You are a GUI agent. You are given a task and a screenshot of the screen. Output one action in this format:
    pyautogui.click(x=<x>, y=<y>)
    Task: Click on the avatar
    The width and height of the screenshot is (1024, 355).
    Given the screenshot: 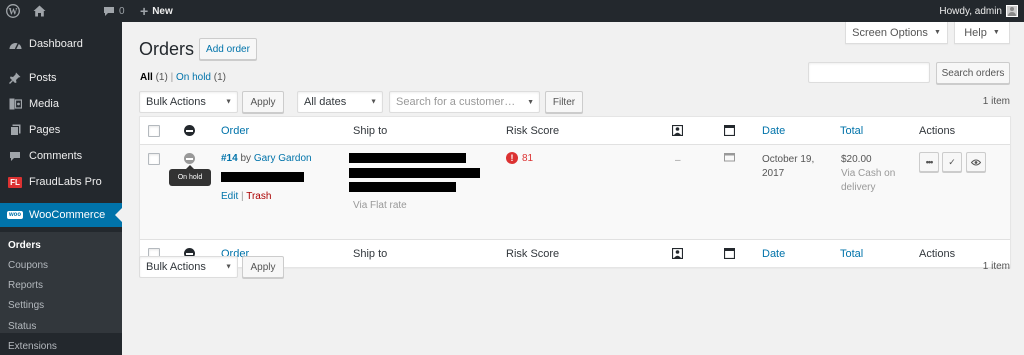 What is the action you would take?
    pyautogui.click(x=1012, y=11)
    